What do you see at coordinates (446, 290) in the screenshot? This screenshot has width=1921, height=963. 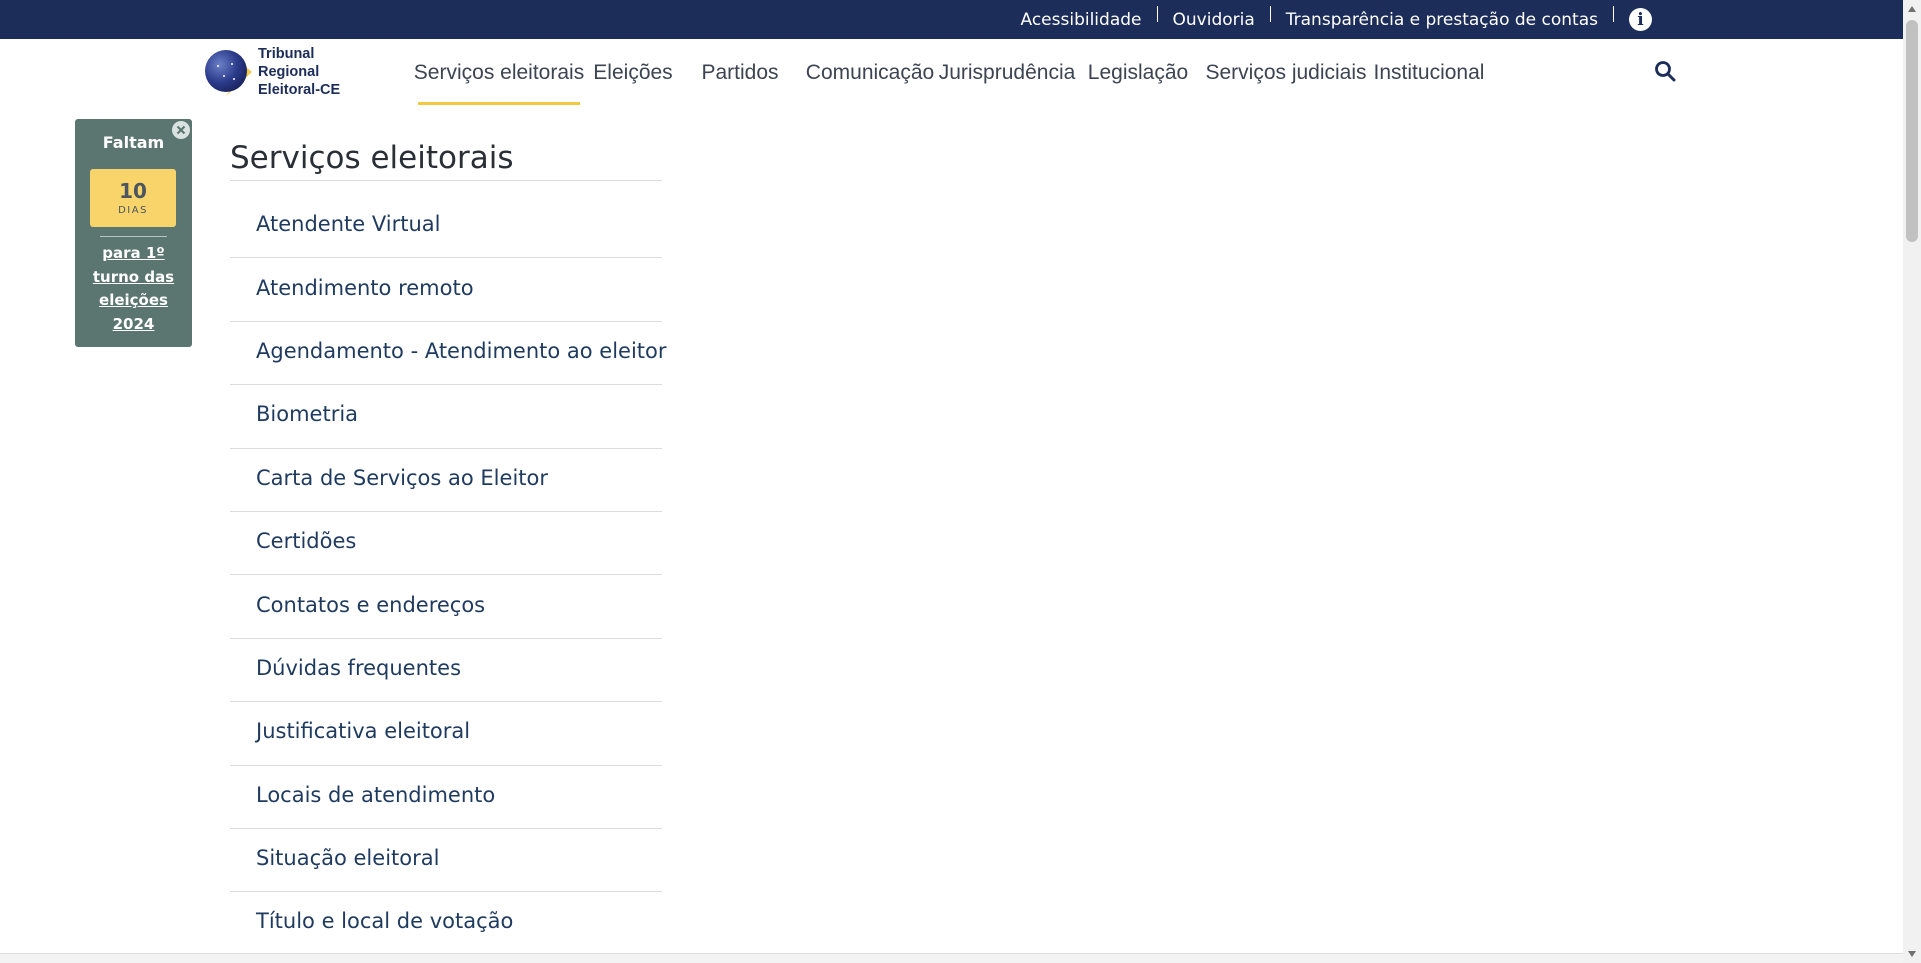 I see `menu-item-atendimento-remoto: Atendimento remoto` at bounding box center [446, 290].